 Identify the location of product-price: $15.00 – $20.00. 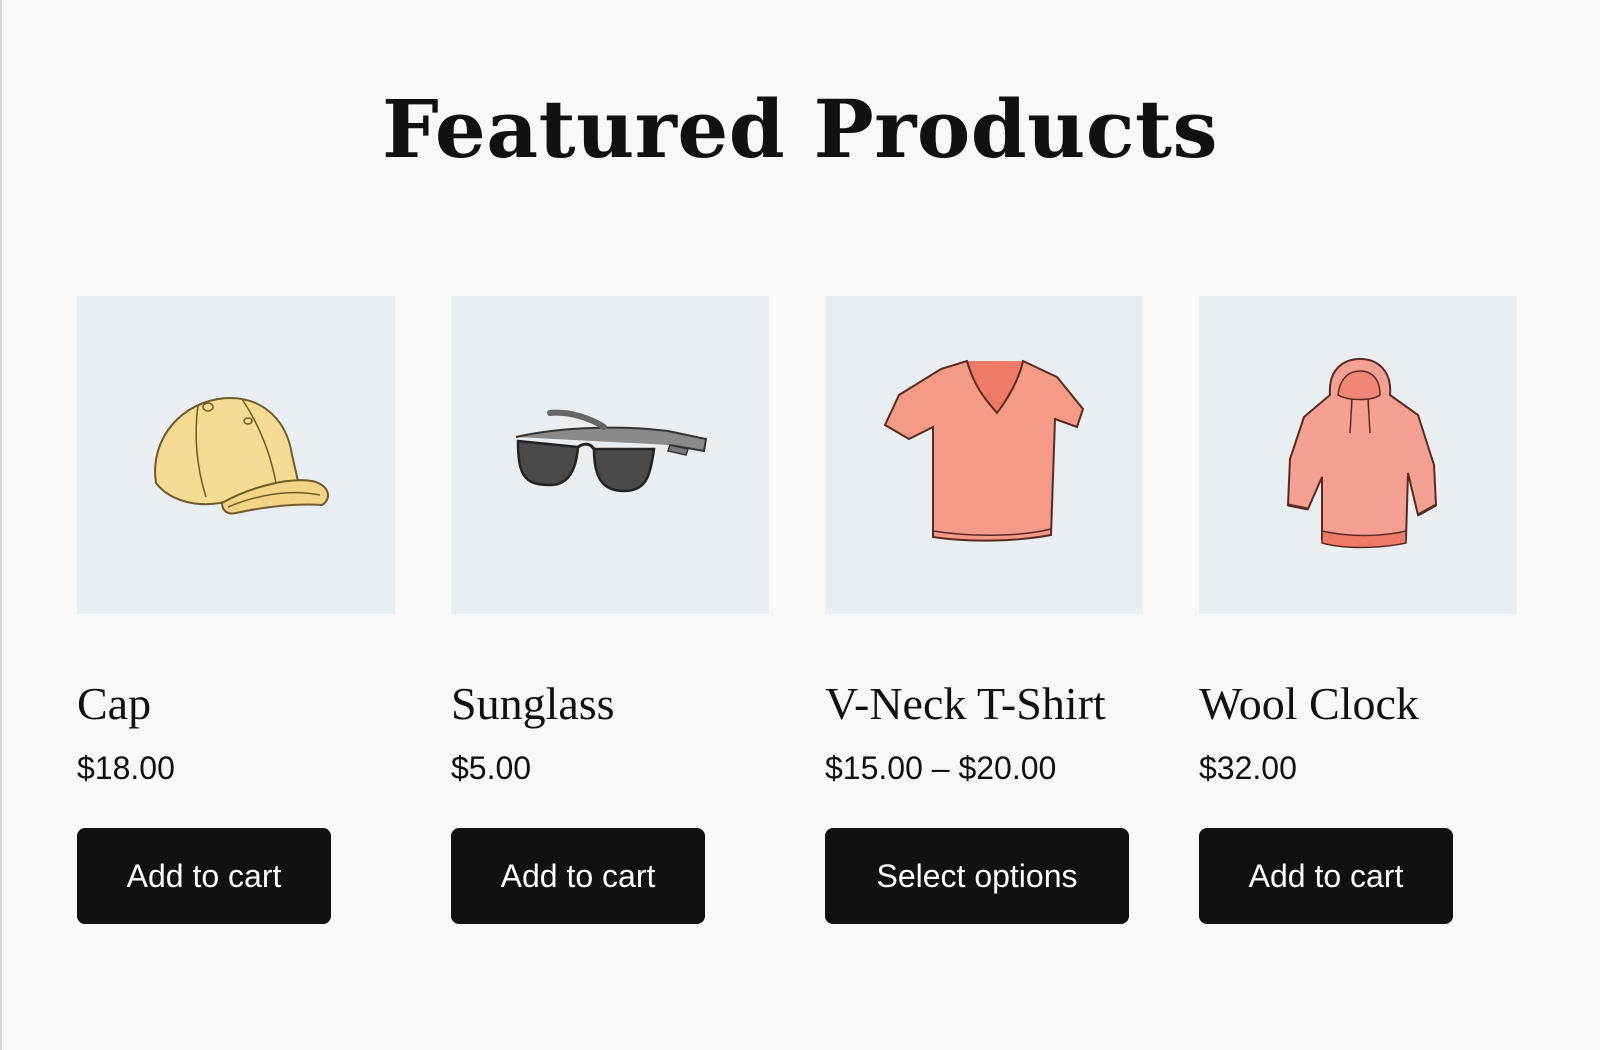
(941, 768).